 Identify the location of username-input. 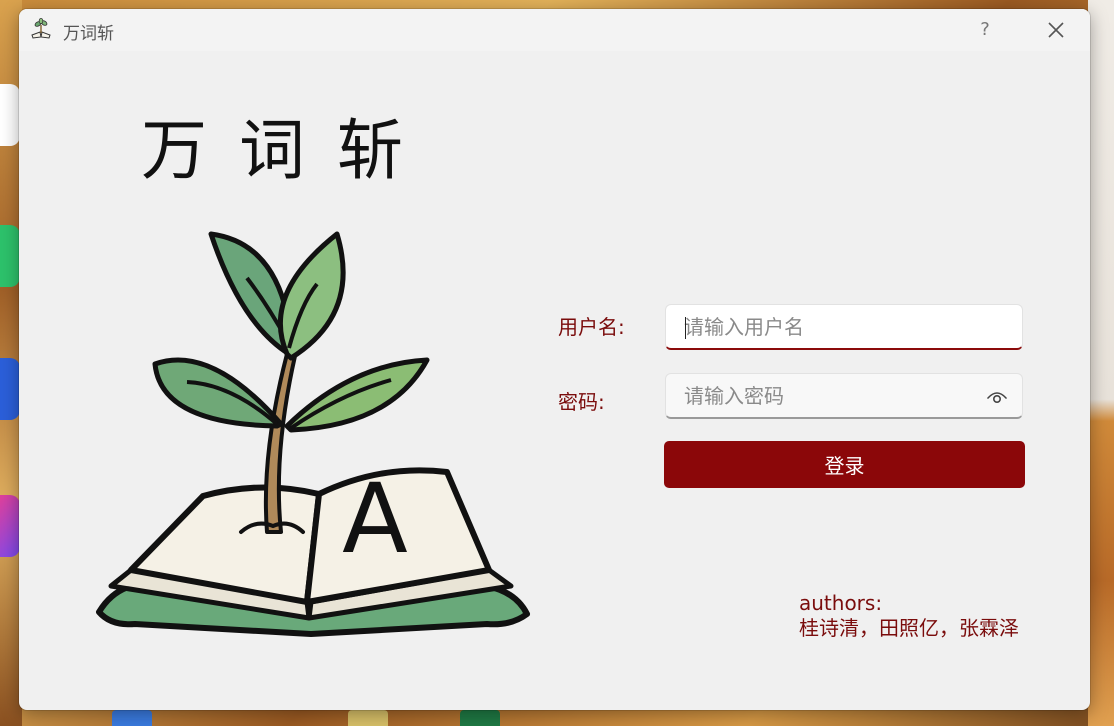
(844, 326).